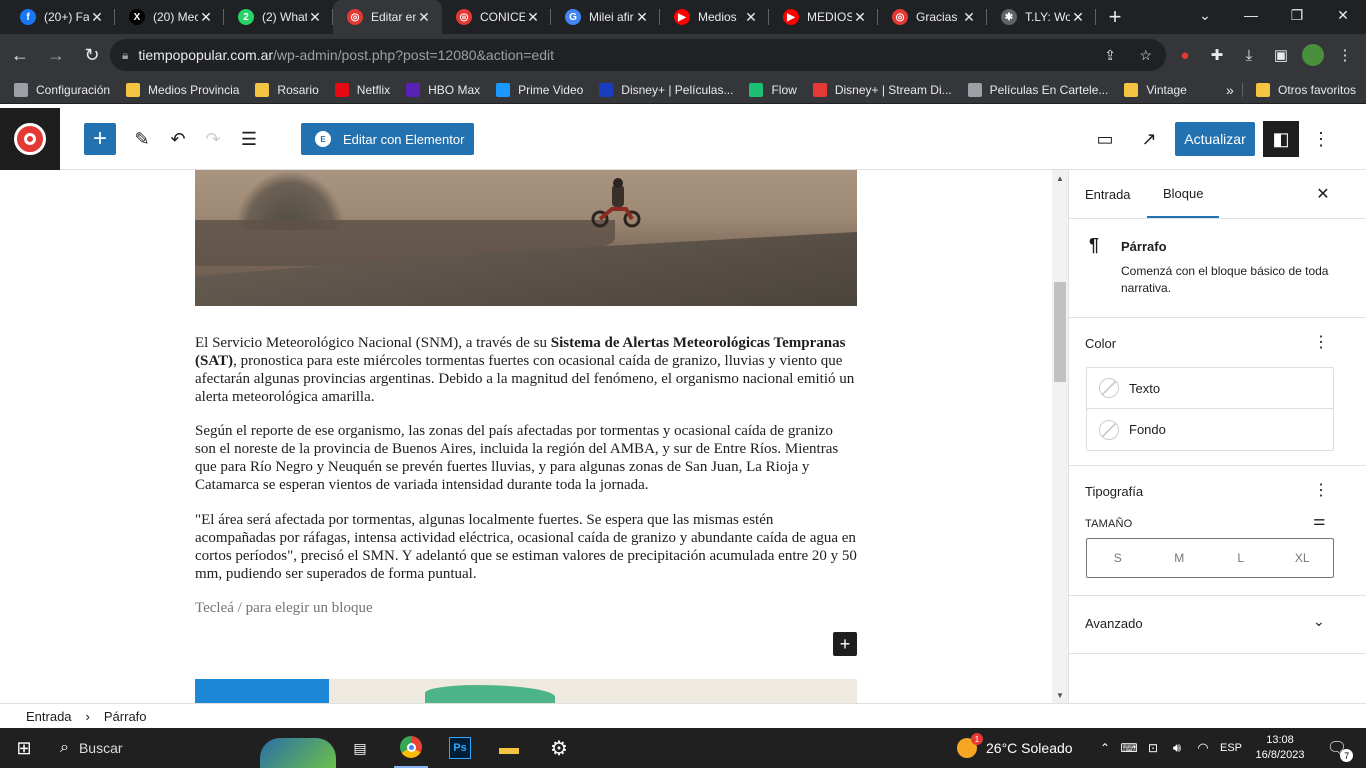 This screenshot has height=768, width=1366. Describe the element at coordinates (1319, 621) in the screenshot. I see `chevron-down-icon: ⌄` at that location.